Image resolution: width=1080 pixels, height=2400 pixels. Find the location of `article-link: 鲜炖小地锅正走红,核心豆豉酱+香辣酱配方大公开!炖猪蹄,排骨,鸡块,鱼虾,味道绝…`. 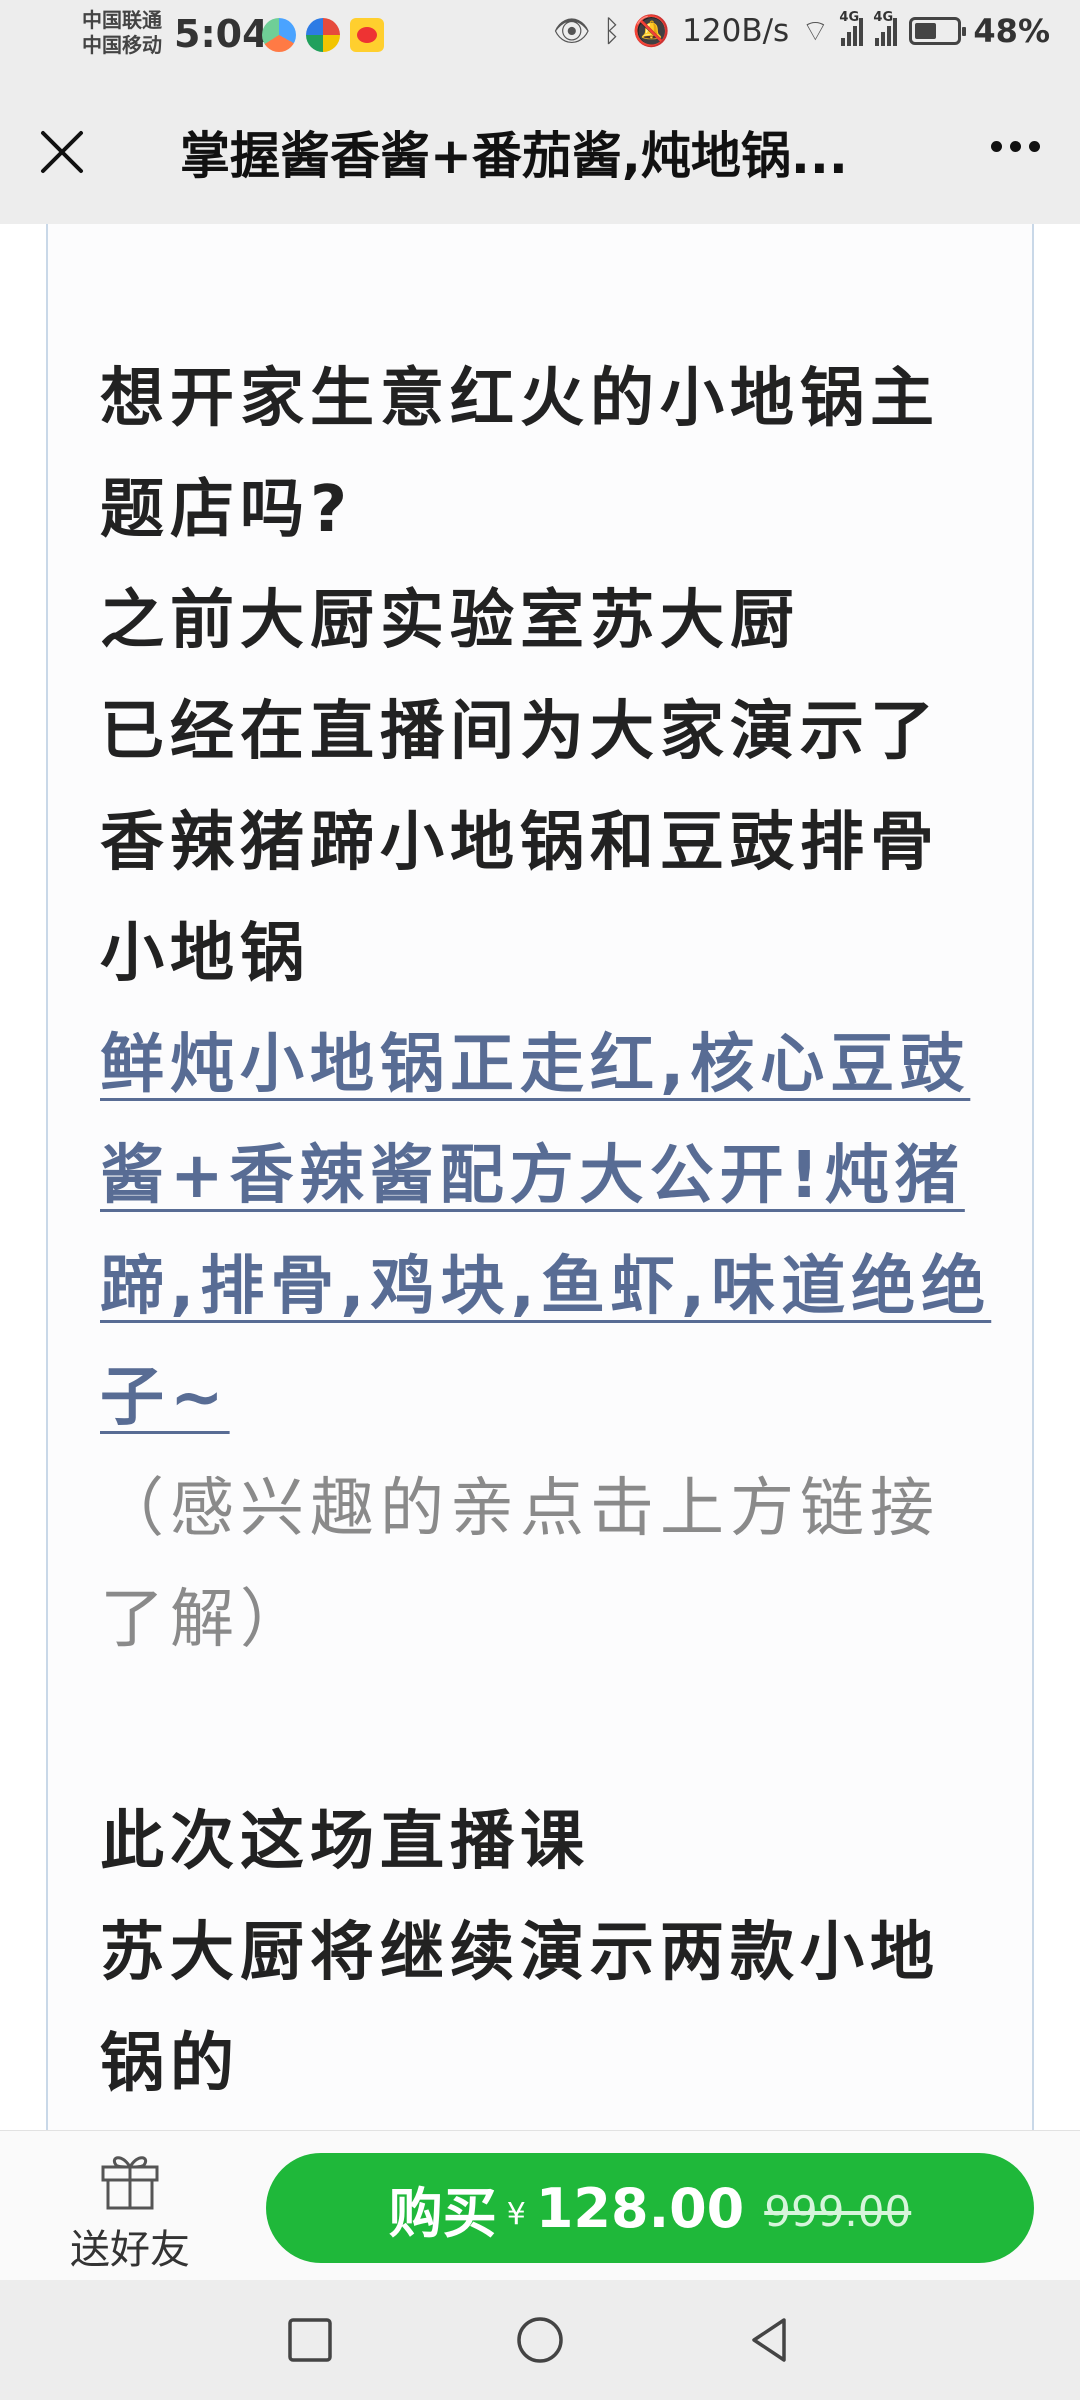

article-link: 鲜炖小地锅正走红,核心豆豉酱+香辣酱配方大公开!炖猪蹄,排骨,鸡块,鱼虾,味道绝… is located at coordinates (545, 1231).